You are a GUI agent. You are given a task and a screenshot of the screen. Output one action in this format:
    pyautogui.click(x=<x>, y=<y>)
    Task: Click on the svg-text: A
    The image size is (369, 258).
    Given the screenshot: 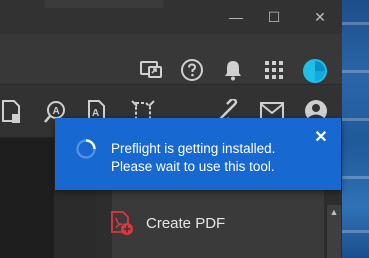 What is the action you would take?
    pyautogui.click(x=56, y=111)
    